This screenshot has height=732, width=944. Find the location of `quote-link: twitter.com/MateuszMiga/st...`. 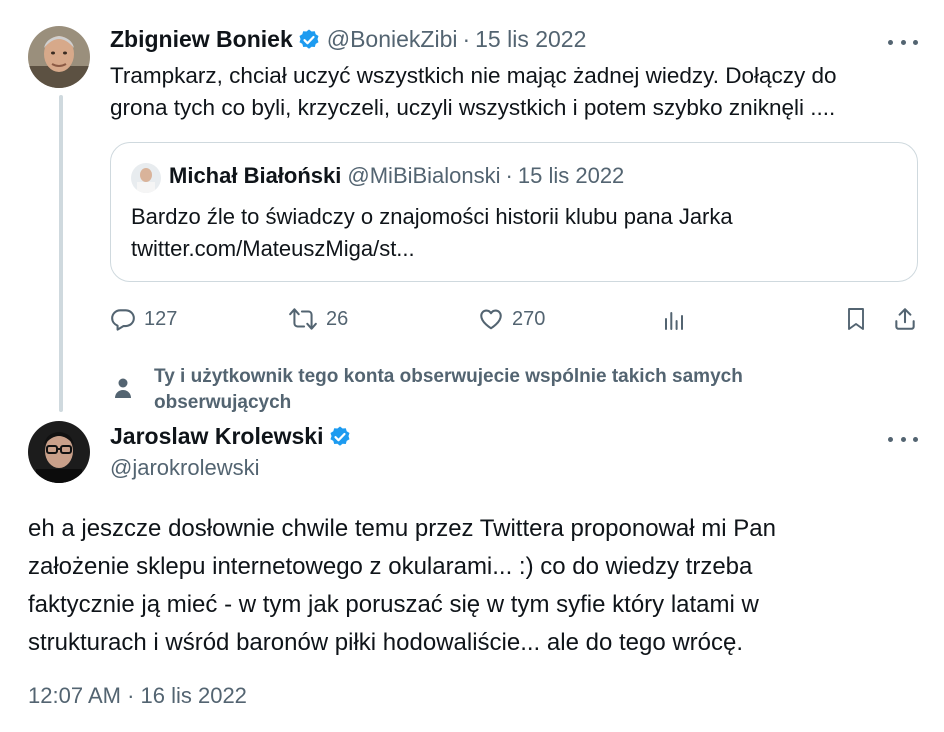

quote-link: twitter.com/MateuszMiga/st... is located at coordinates (432, 249).